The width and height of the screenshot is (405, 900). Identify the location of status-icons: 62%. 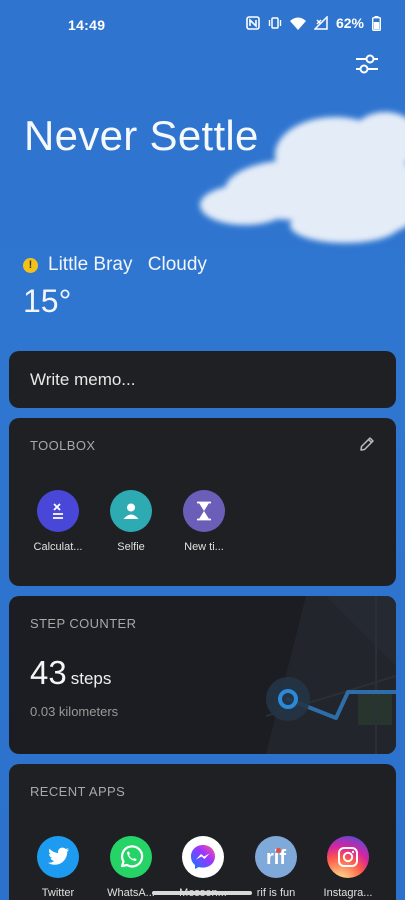
(313, 23).